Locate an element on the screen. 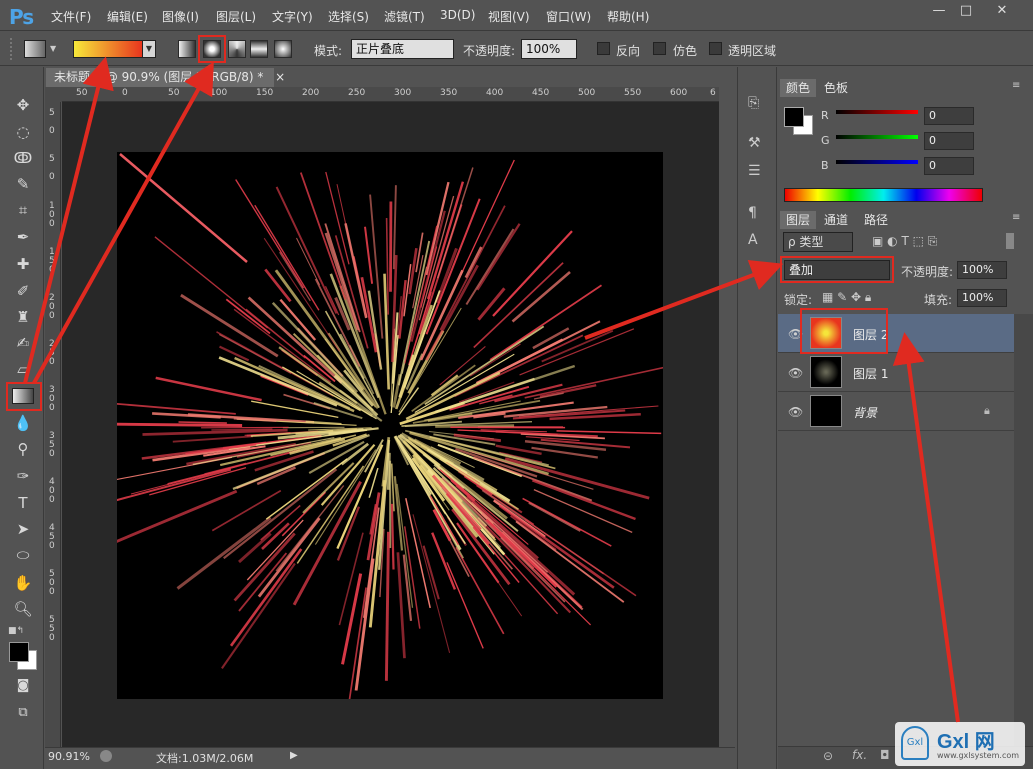 The width and height of the screenshot is (1033, 769). tool-presets-icon: ⚒ is located at coordinates (754, 143).